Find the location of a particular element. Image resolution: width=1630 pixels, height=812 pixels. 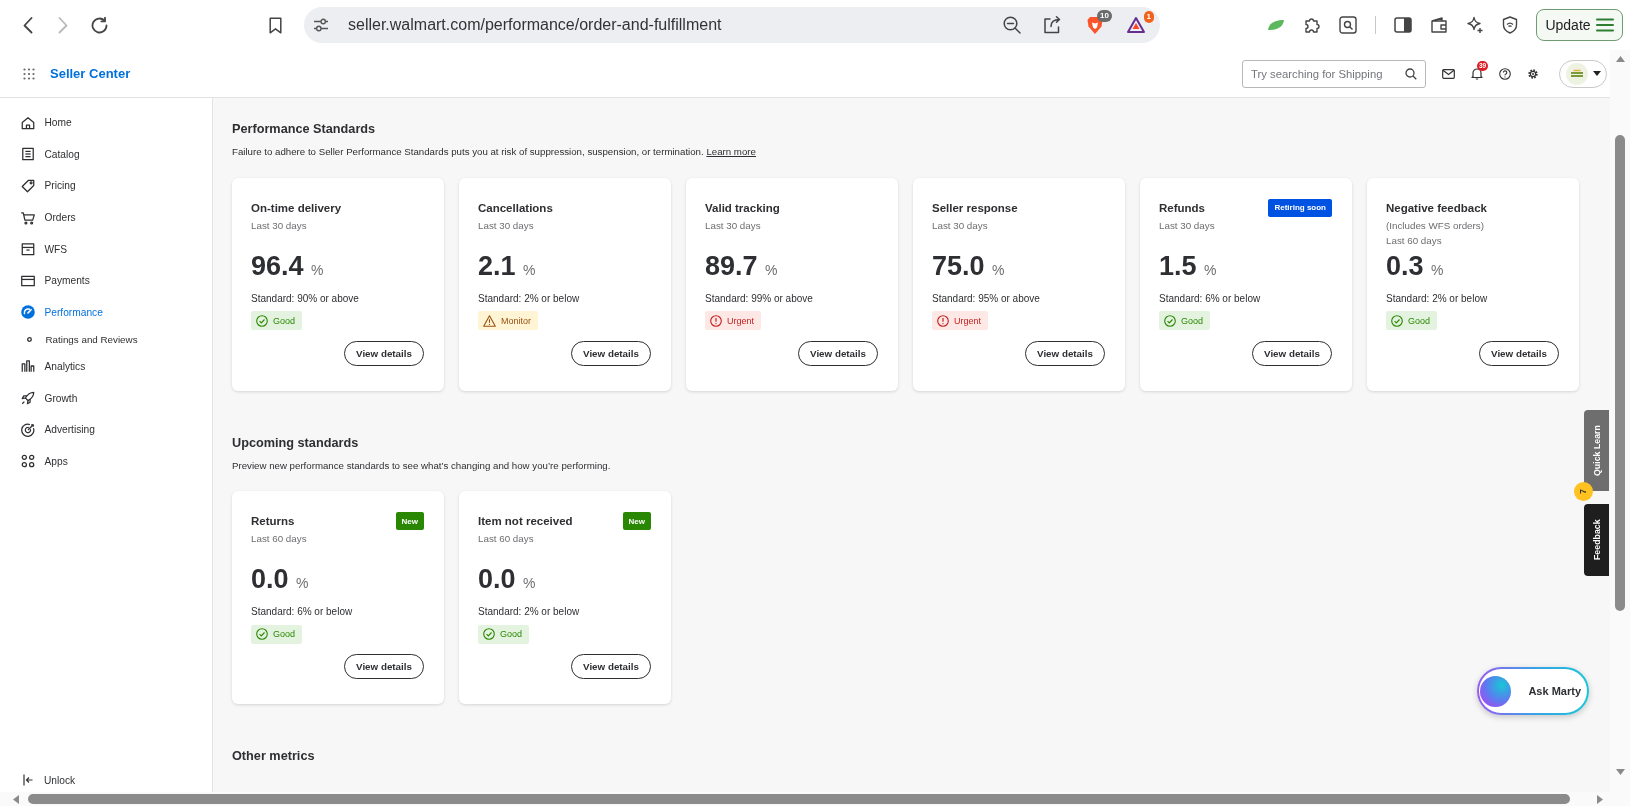

cart-icon is located at coordinates (28, 217).